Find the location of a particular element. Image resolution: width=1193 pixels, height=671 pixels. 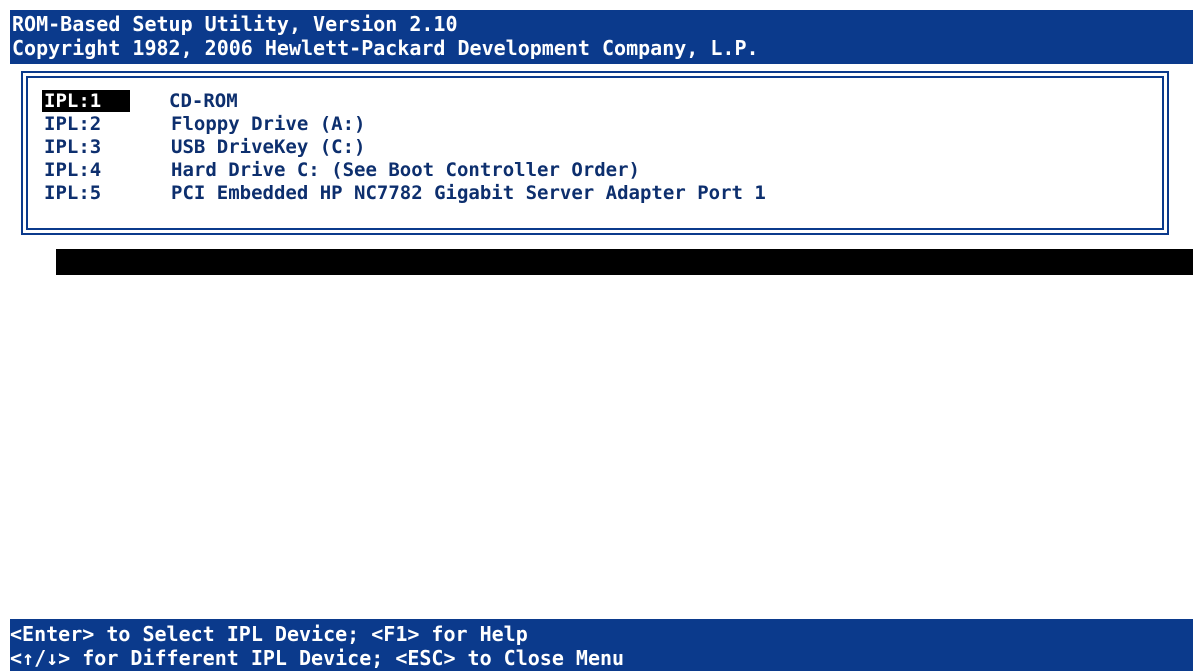

ipl-device-label: Floppy Drive (A:) is located at coordinates (268, 124).